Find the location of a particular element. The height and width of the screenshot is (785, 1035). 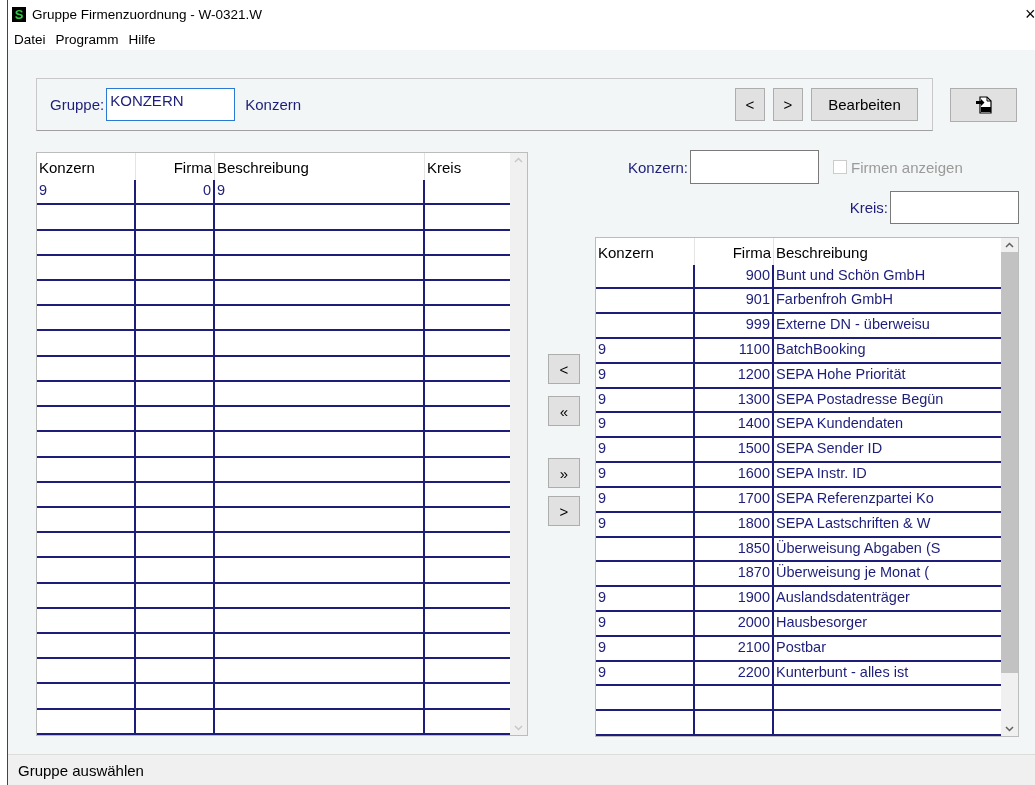

pdf-file-icon is located at coordinates (983, 105).